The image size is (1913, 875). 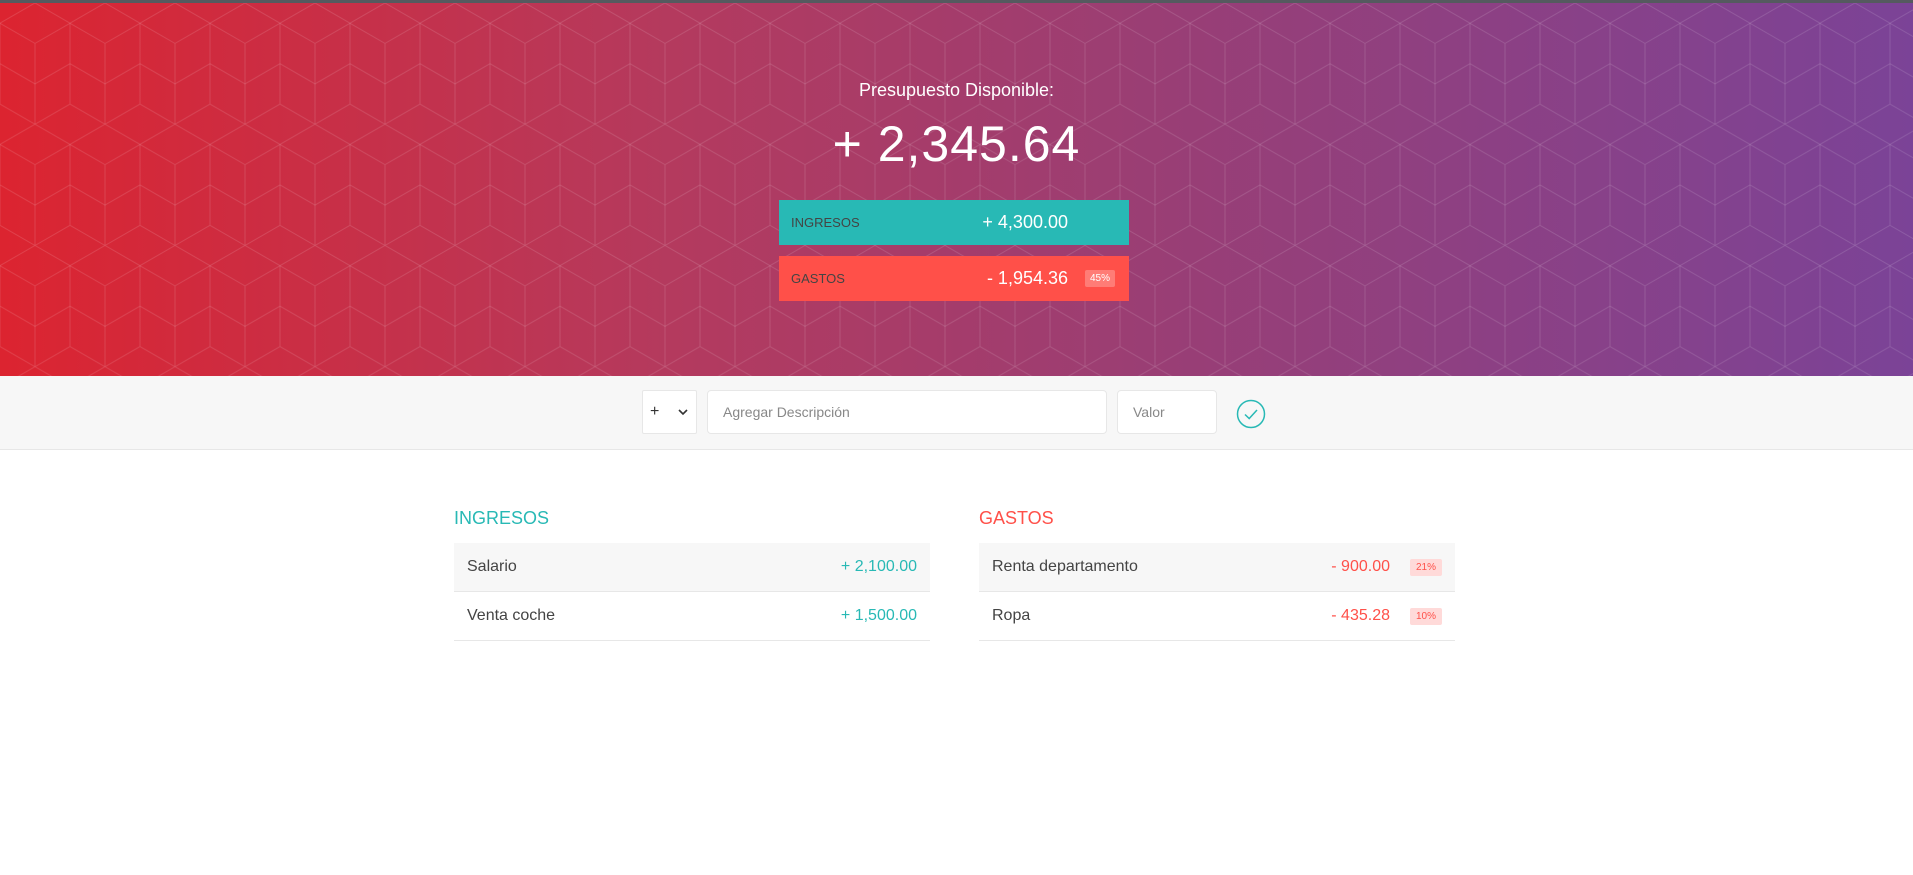 I want to click on item-description: Renta departamento, so click(x=1065, y=566).